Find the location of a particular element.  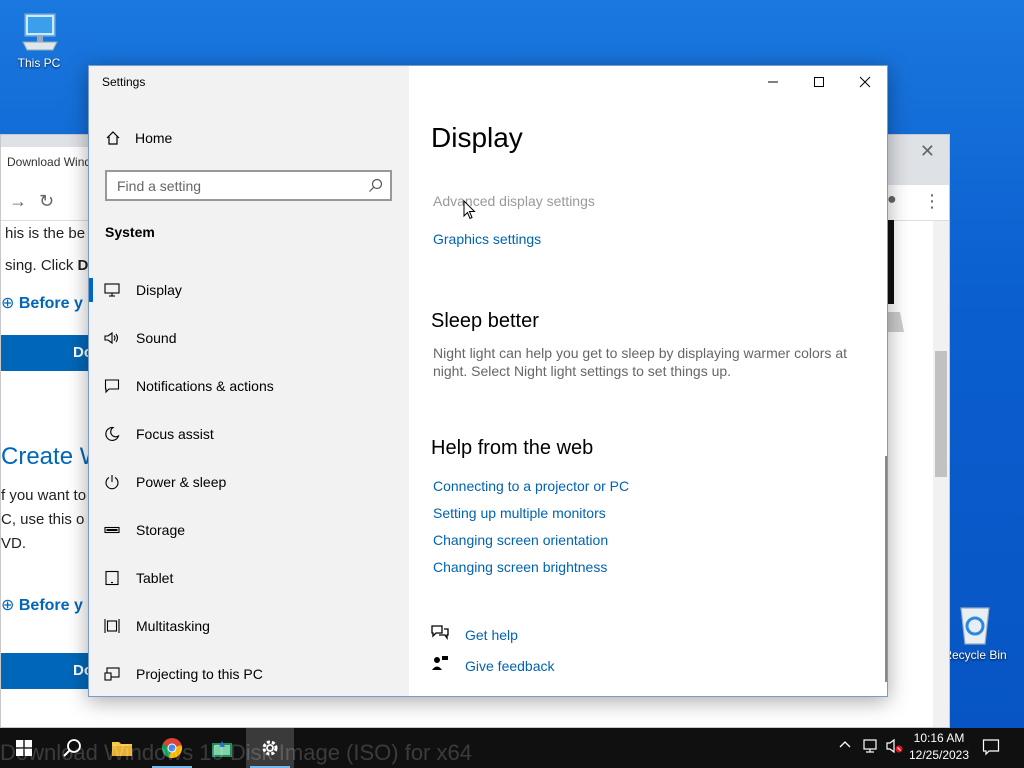

before-you-begin-link-1: ⊕ Before y is located at coordinates (42, 303).